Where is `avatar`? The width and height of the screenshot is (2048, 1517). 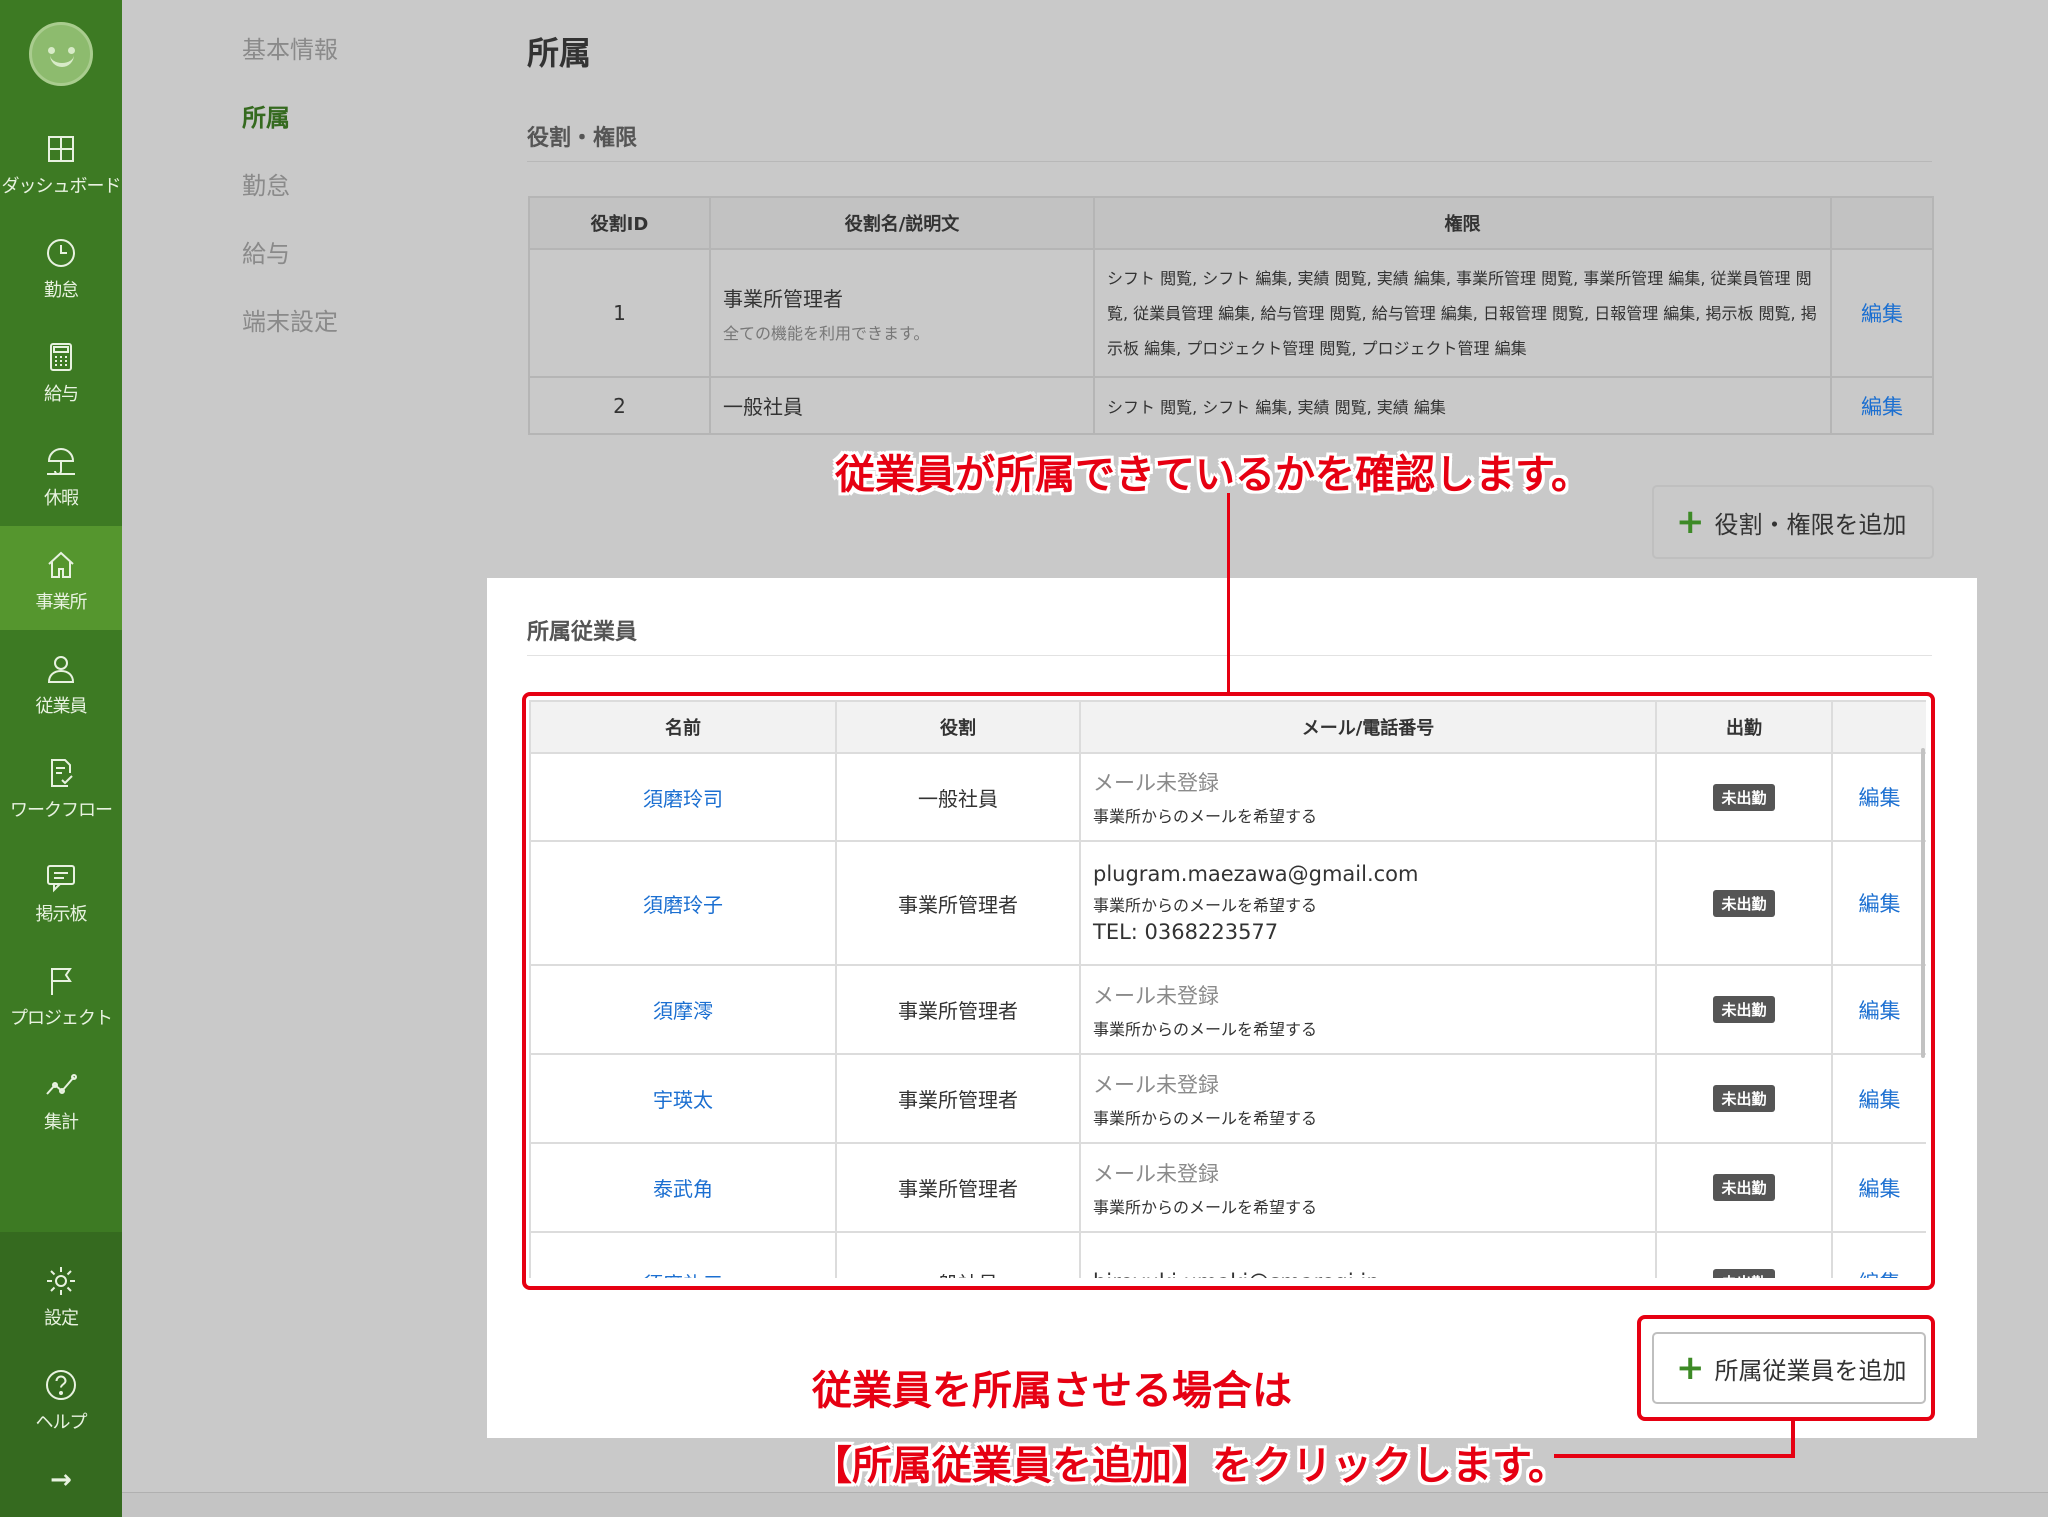 avatar is located at coordinates (61, 54).